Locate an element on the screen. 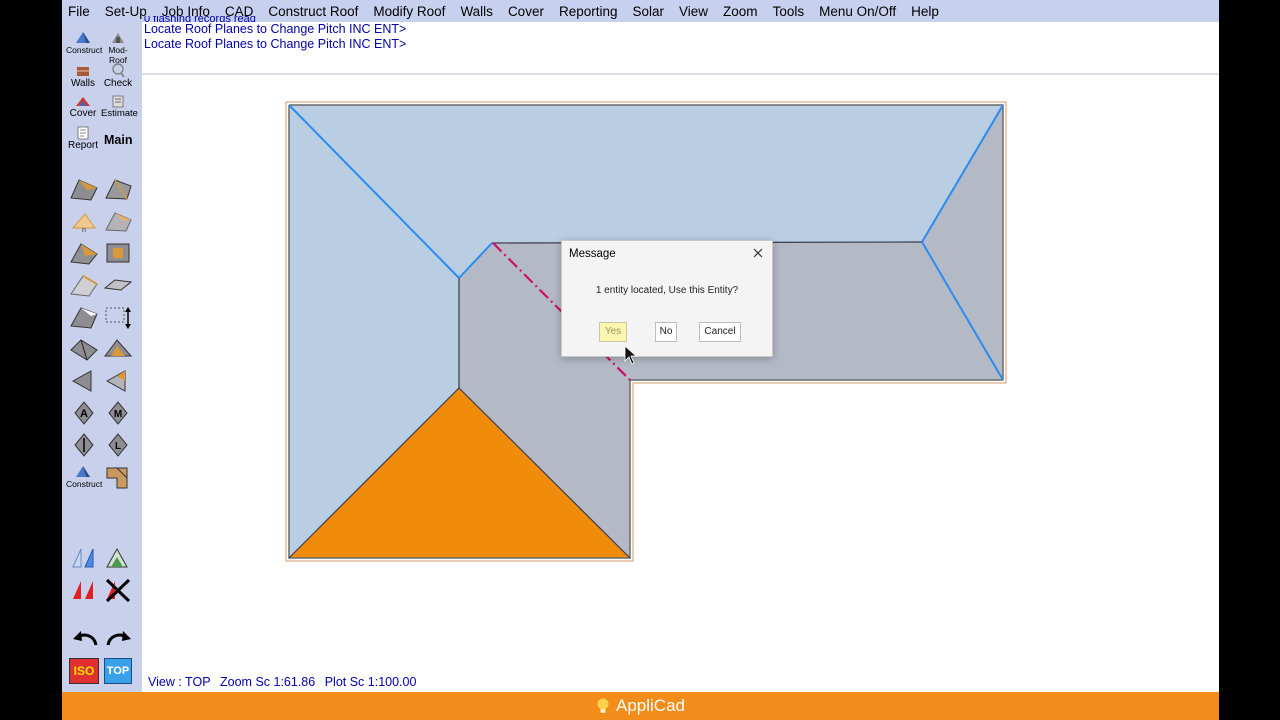 The height and width of the screenshot is (720, 1280). cover-button: Cover is located at coordinates (83, 106).